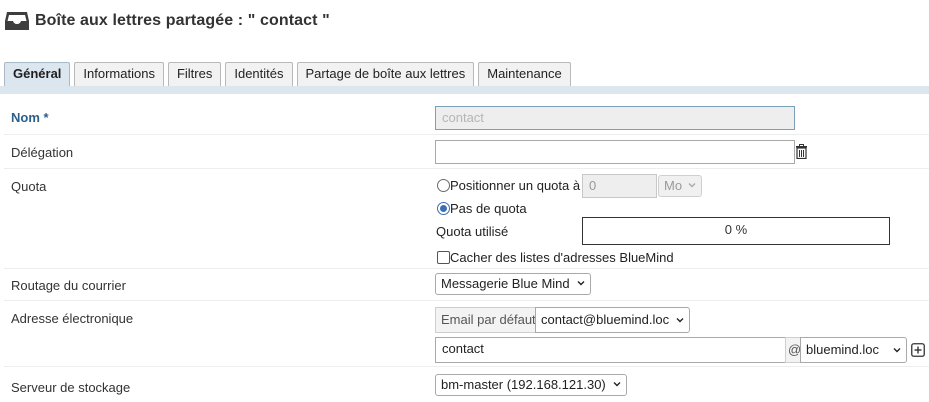 The image size is (929, 402). I want to click on row-routing: Routage du courrier Messagerie Blue Mind, so click(466, 285).